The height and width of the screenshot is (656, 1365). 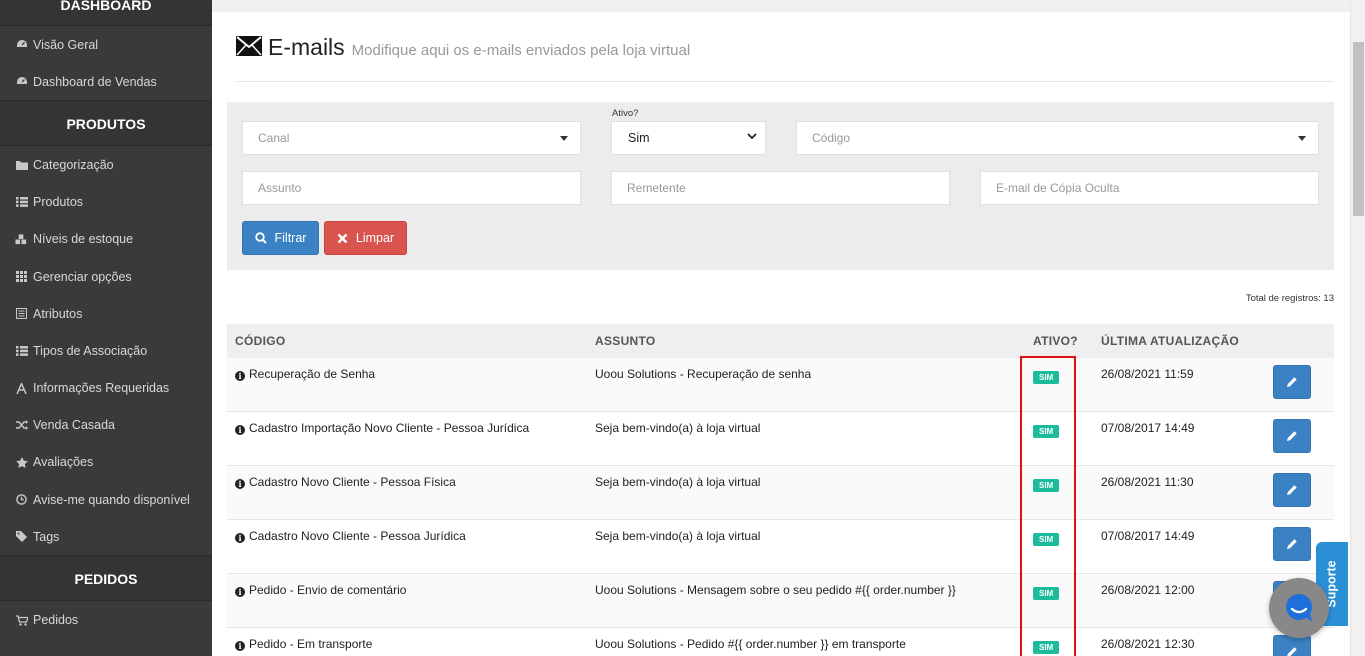 What do you see at coordinates (411, 138) in the screenshot?
I see `canal-select: Canal` at bounding box center [411, 138].